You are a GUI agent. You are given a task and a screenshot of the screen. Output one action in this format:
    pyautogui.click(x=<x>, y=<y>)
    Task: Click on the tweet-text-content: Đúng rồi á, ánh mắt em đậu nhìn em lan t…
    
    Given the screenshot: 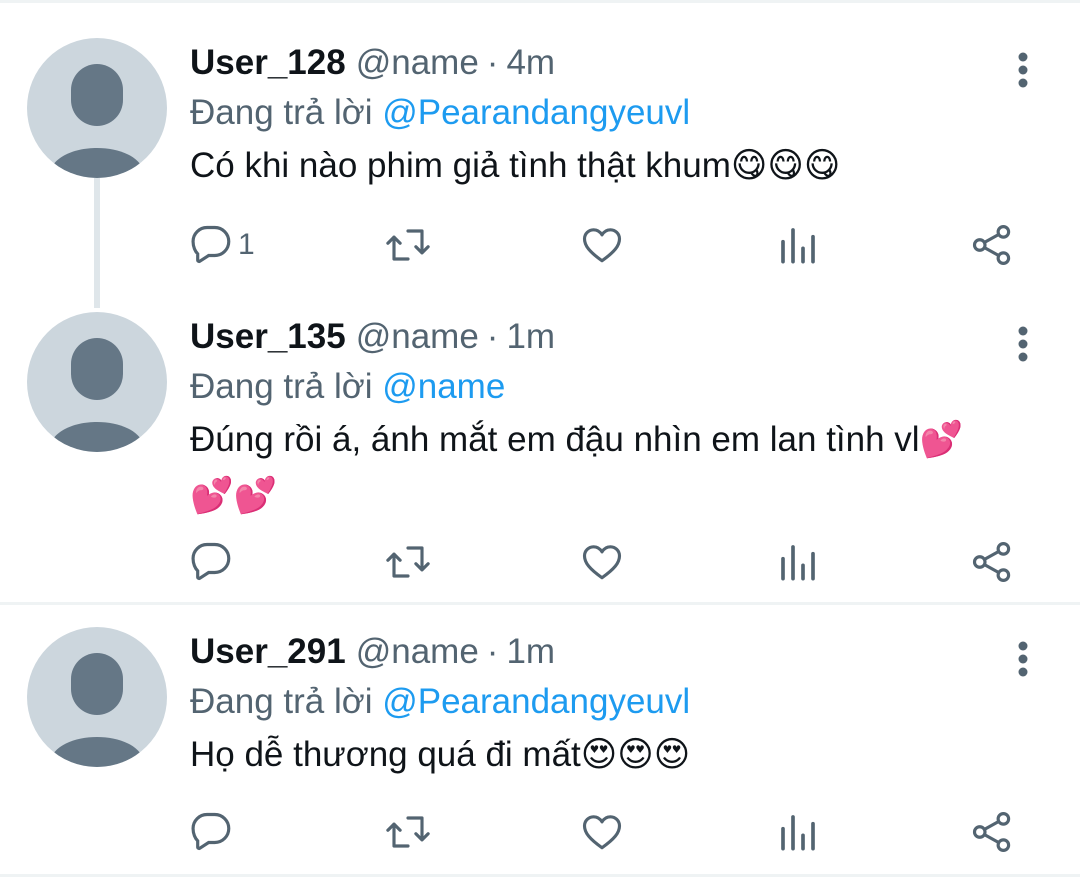 What is the action you would take?
    pyautogui.click(x=555, y=439)
    